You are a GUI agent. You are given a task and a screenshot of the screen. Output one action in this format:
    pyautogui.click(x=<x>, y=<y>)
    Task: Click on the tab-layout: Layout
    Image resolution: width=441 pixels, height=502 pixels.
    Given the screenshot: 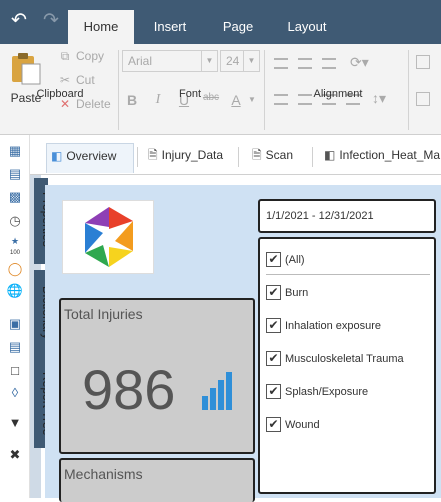 What is the action you would take?
    pyautogui.click(x=307, y=27)
    